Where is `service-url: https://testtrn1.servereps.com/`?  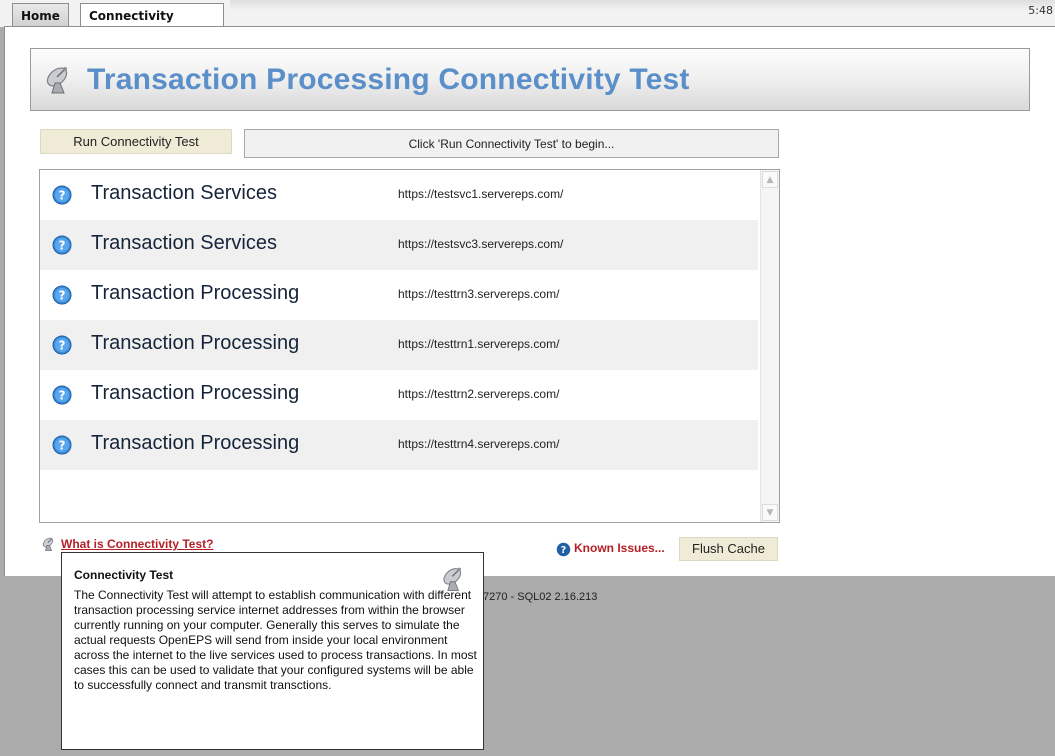
service-url: https://testtrn1.servereps.com/ is located at coordinates (479, 344).